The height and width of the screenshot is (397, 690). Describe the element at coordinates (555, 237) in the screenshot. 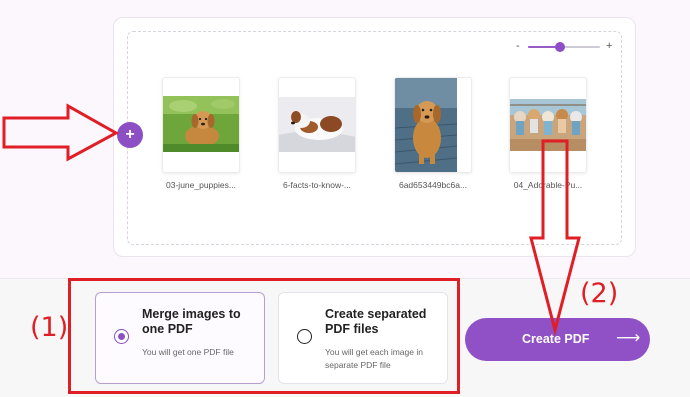

I see `annotation-arrow-down` at that location.